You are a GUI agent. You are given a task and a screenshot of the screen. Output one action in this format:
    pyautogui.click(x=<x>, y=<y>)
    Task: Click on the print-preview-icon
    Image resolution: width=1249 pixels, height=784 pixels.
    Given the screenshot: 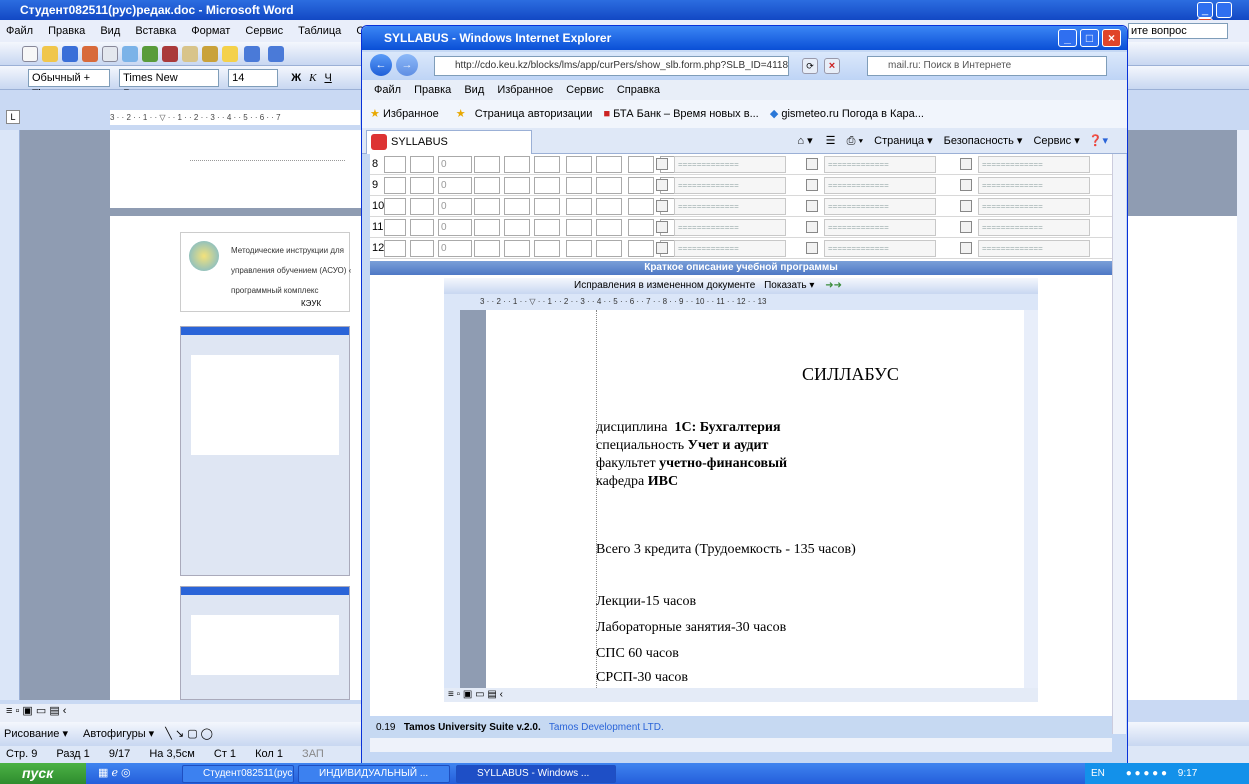 What is the action you would take?
    pyautogui.click(x=130, y=54)
    